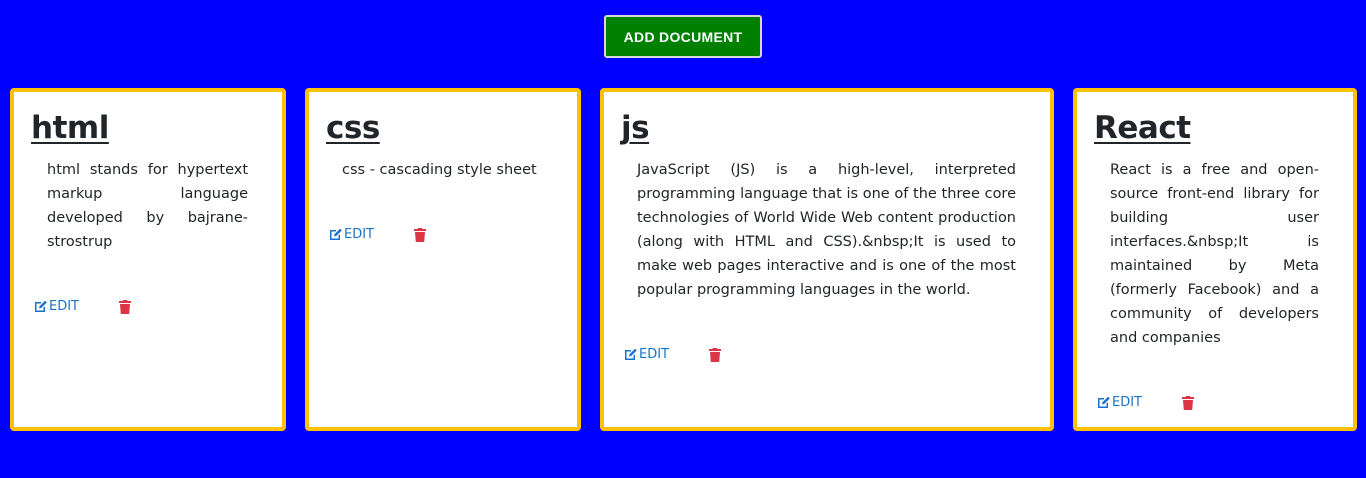 Image resolution: width=1366 pixels, height=478 pixels. What do you see at coordinates (1142, 128) in the screenshot?
I see `card-title: React` at bounding box center [1142, 128].